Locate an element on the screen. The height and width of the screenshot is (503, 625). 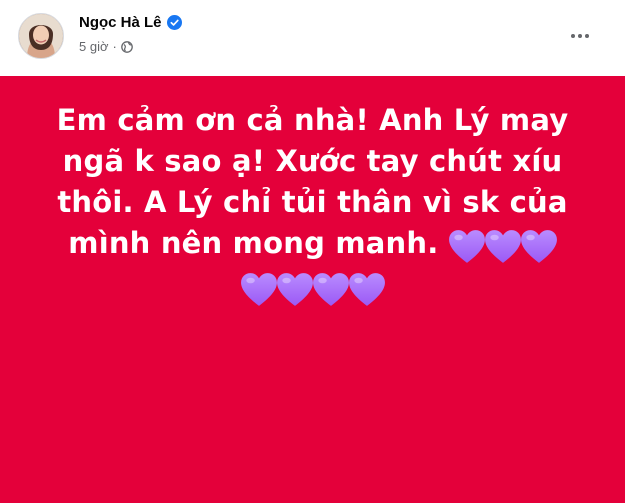
avatar-image is located at coordinates (41, 36).